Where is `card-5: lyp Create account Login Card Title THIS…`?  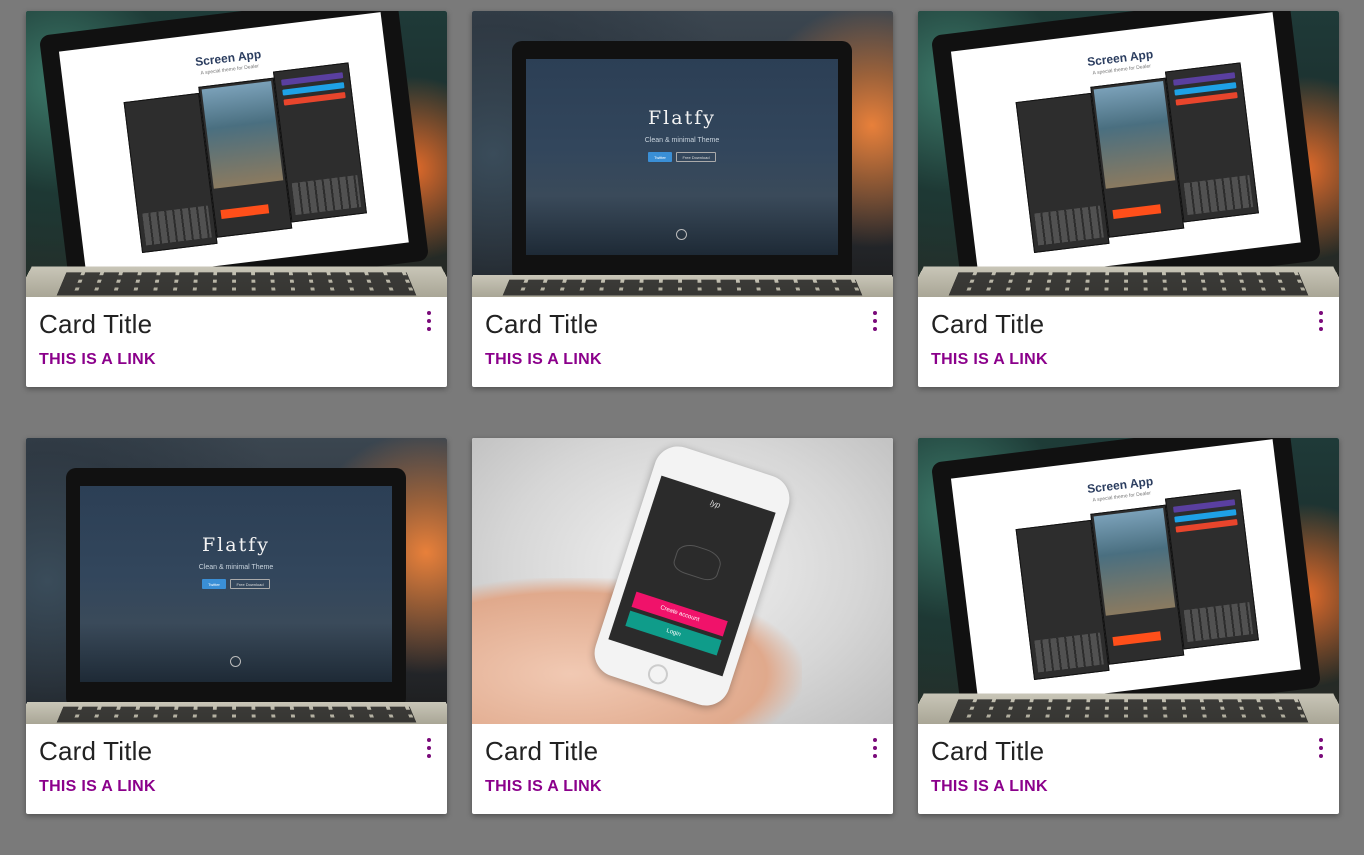 card-5: lyp Create account Login Card Title THIS… is located at coordinates (682, 626).